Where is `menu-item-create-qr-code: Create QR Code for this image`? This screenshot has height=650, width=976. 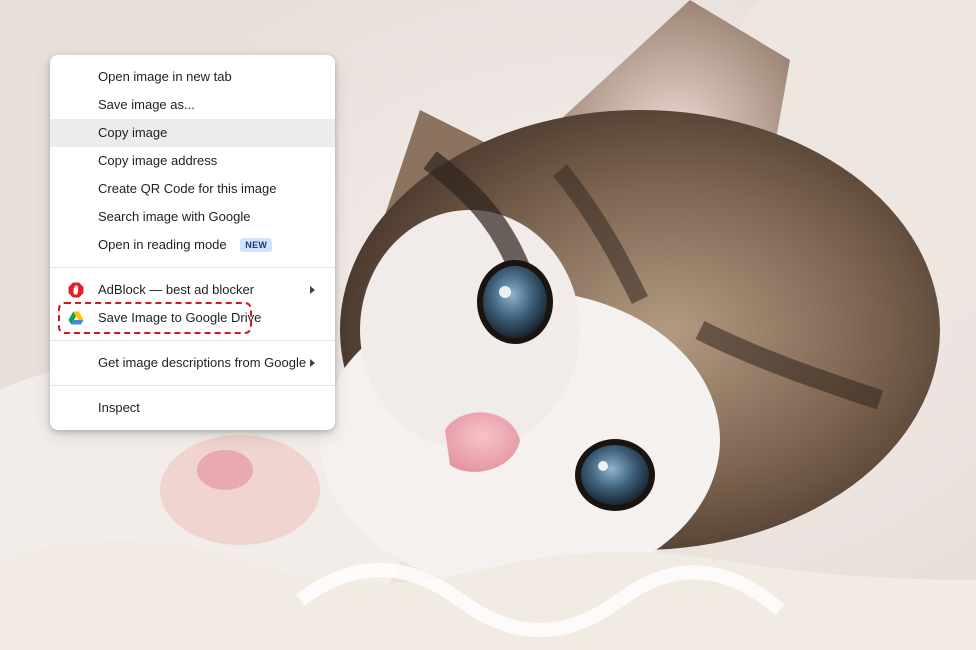 menu-item-create-qr-code: Create QR Code for this image is located at coordinates (192, 189).